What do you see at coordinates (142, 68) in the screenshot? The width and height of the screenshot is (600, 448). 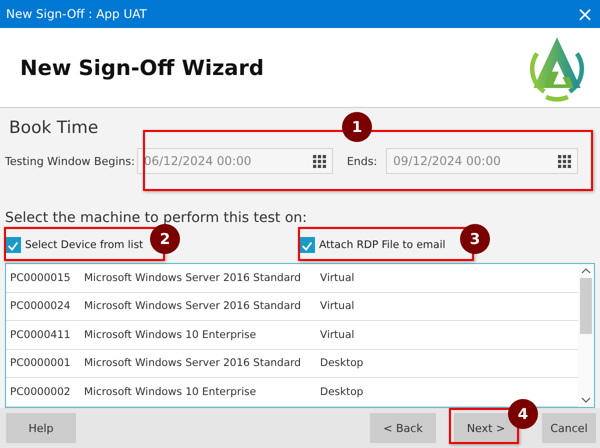 I see `wizard-title: New Sign-Off Wizard` at bounding box center [142, 68].